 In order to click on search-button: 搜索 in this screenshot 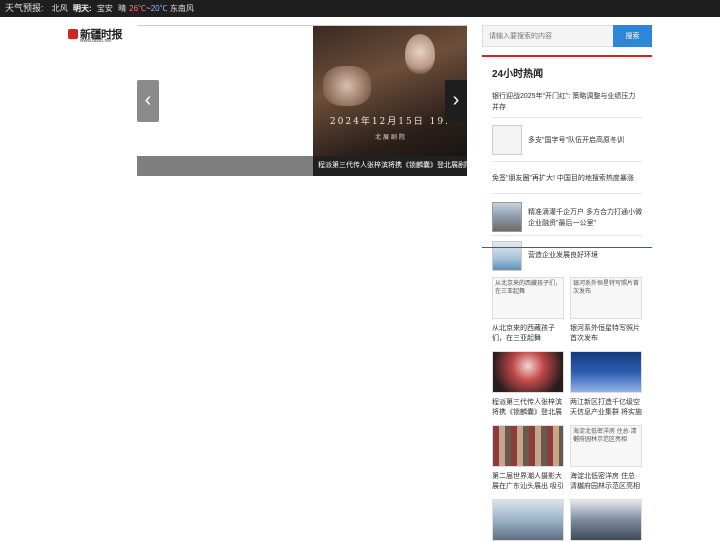, I will do `click(632, 36)`.